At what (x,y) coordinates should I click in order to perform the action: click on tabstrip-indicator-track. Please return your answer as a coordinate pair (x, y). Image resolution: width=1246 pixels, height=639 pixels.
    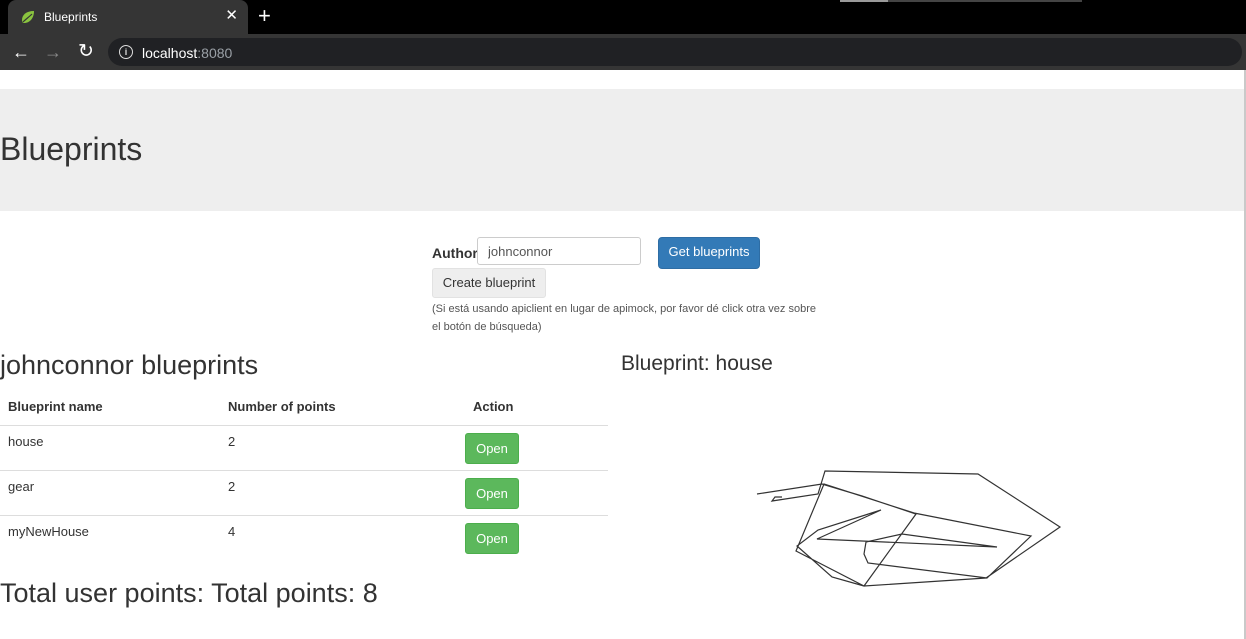
    Looking at the image, I should click on (985, 1).